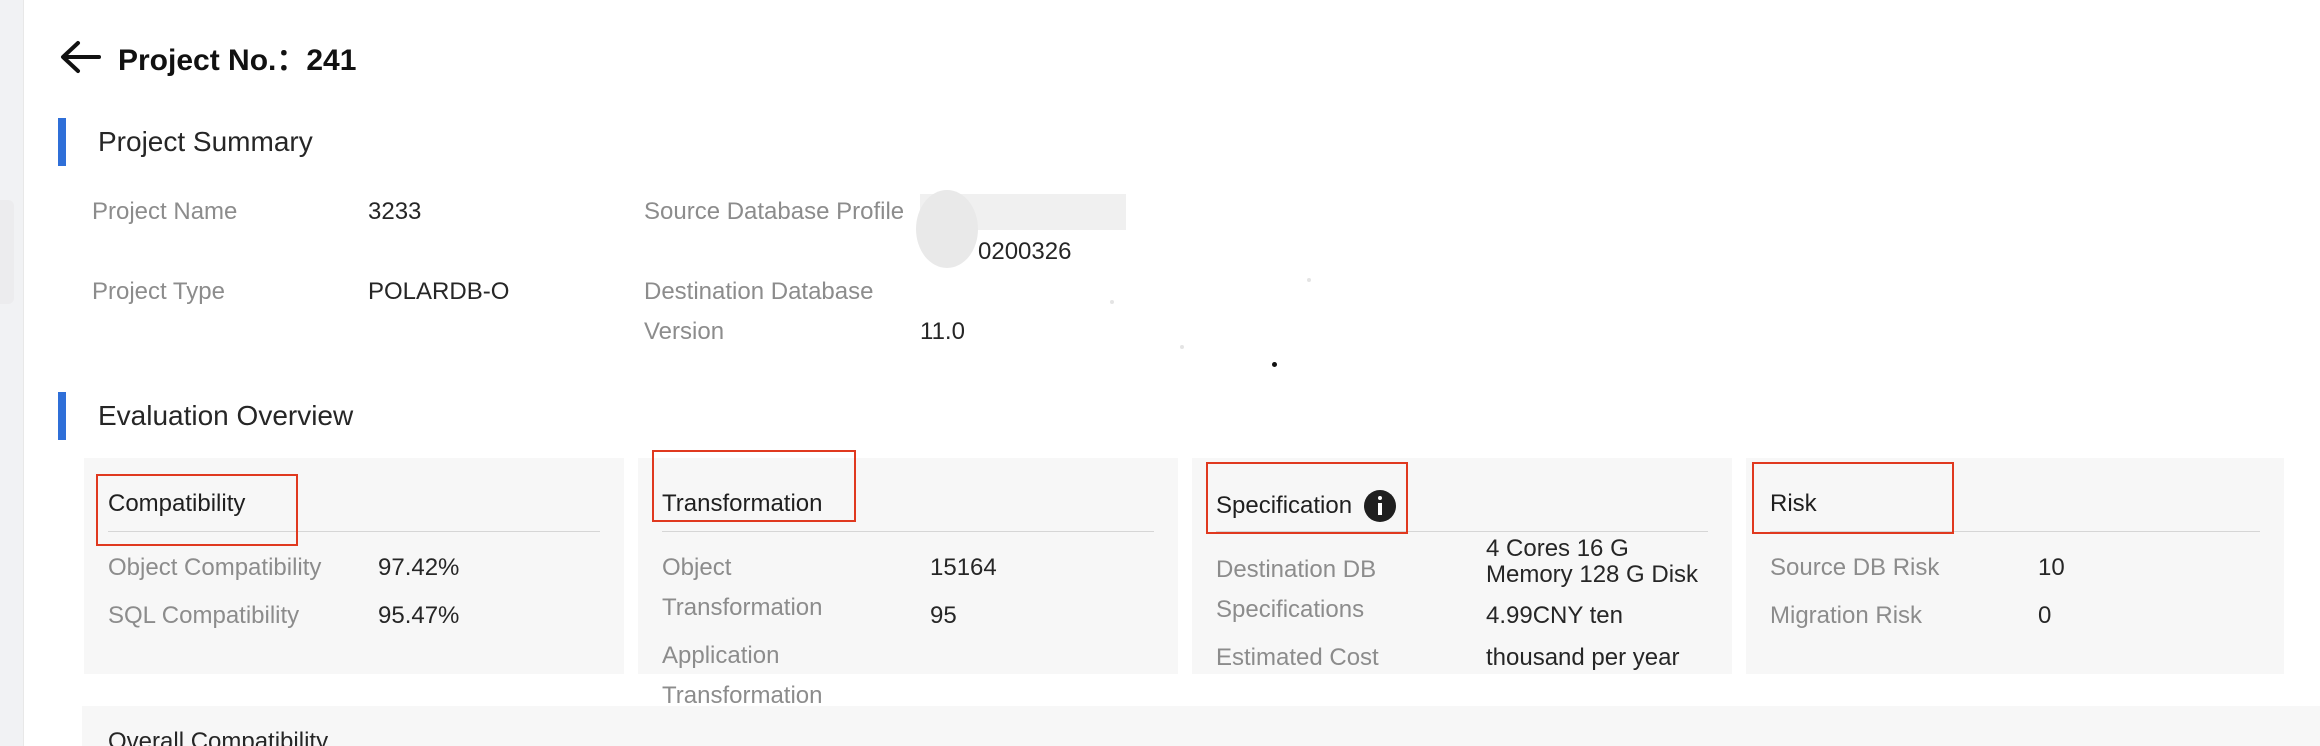 Image resolution: width=2320 pixels, height=746 pixels. Describe the element at coordinates (226, 415) in the screenshot. I see `evaluation-overview-heading: Evaluation Overview` at that location.